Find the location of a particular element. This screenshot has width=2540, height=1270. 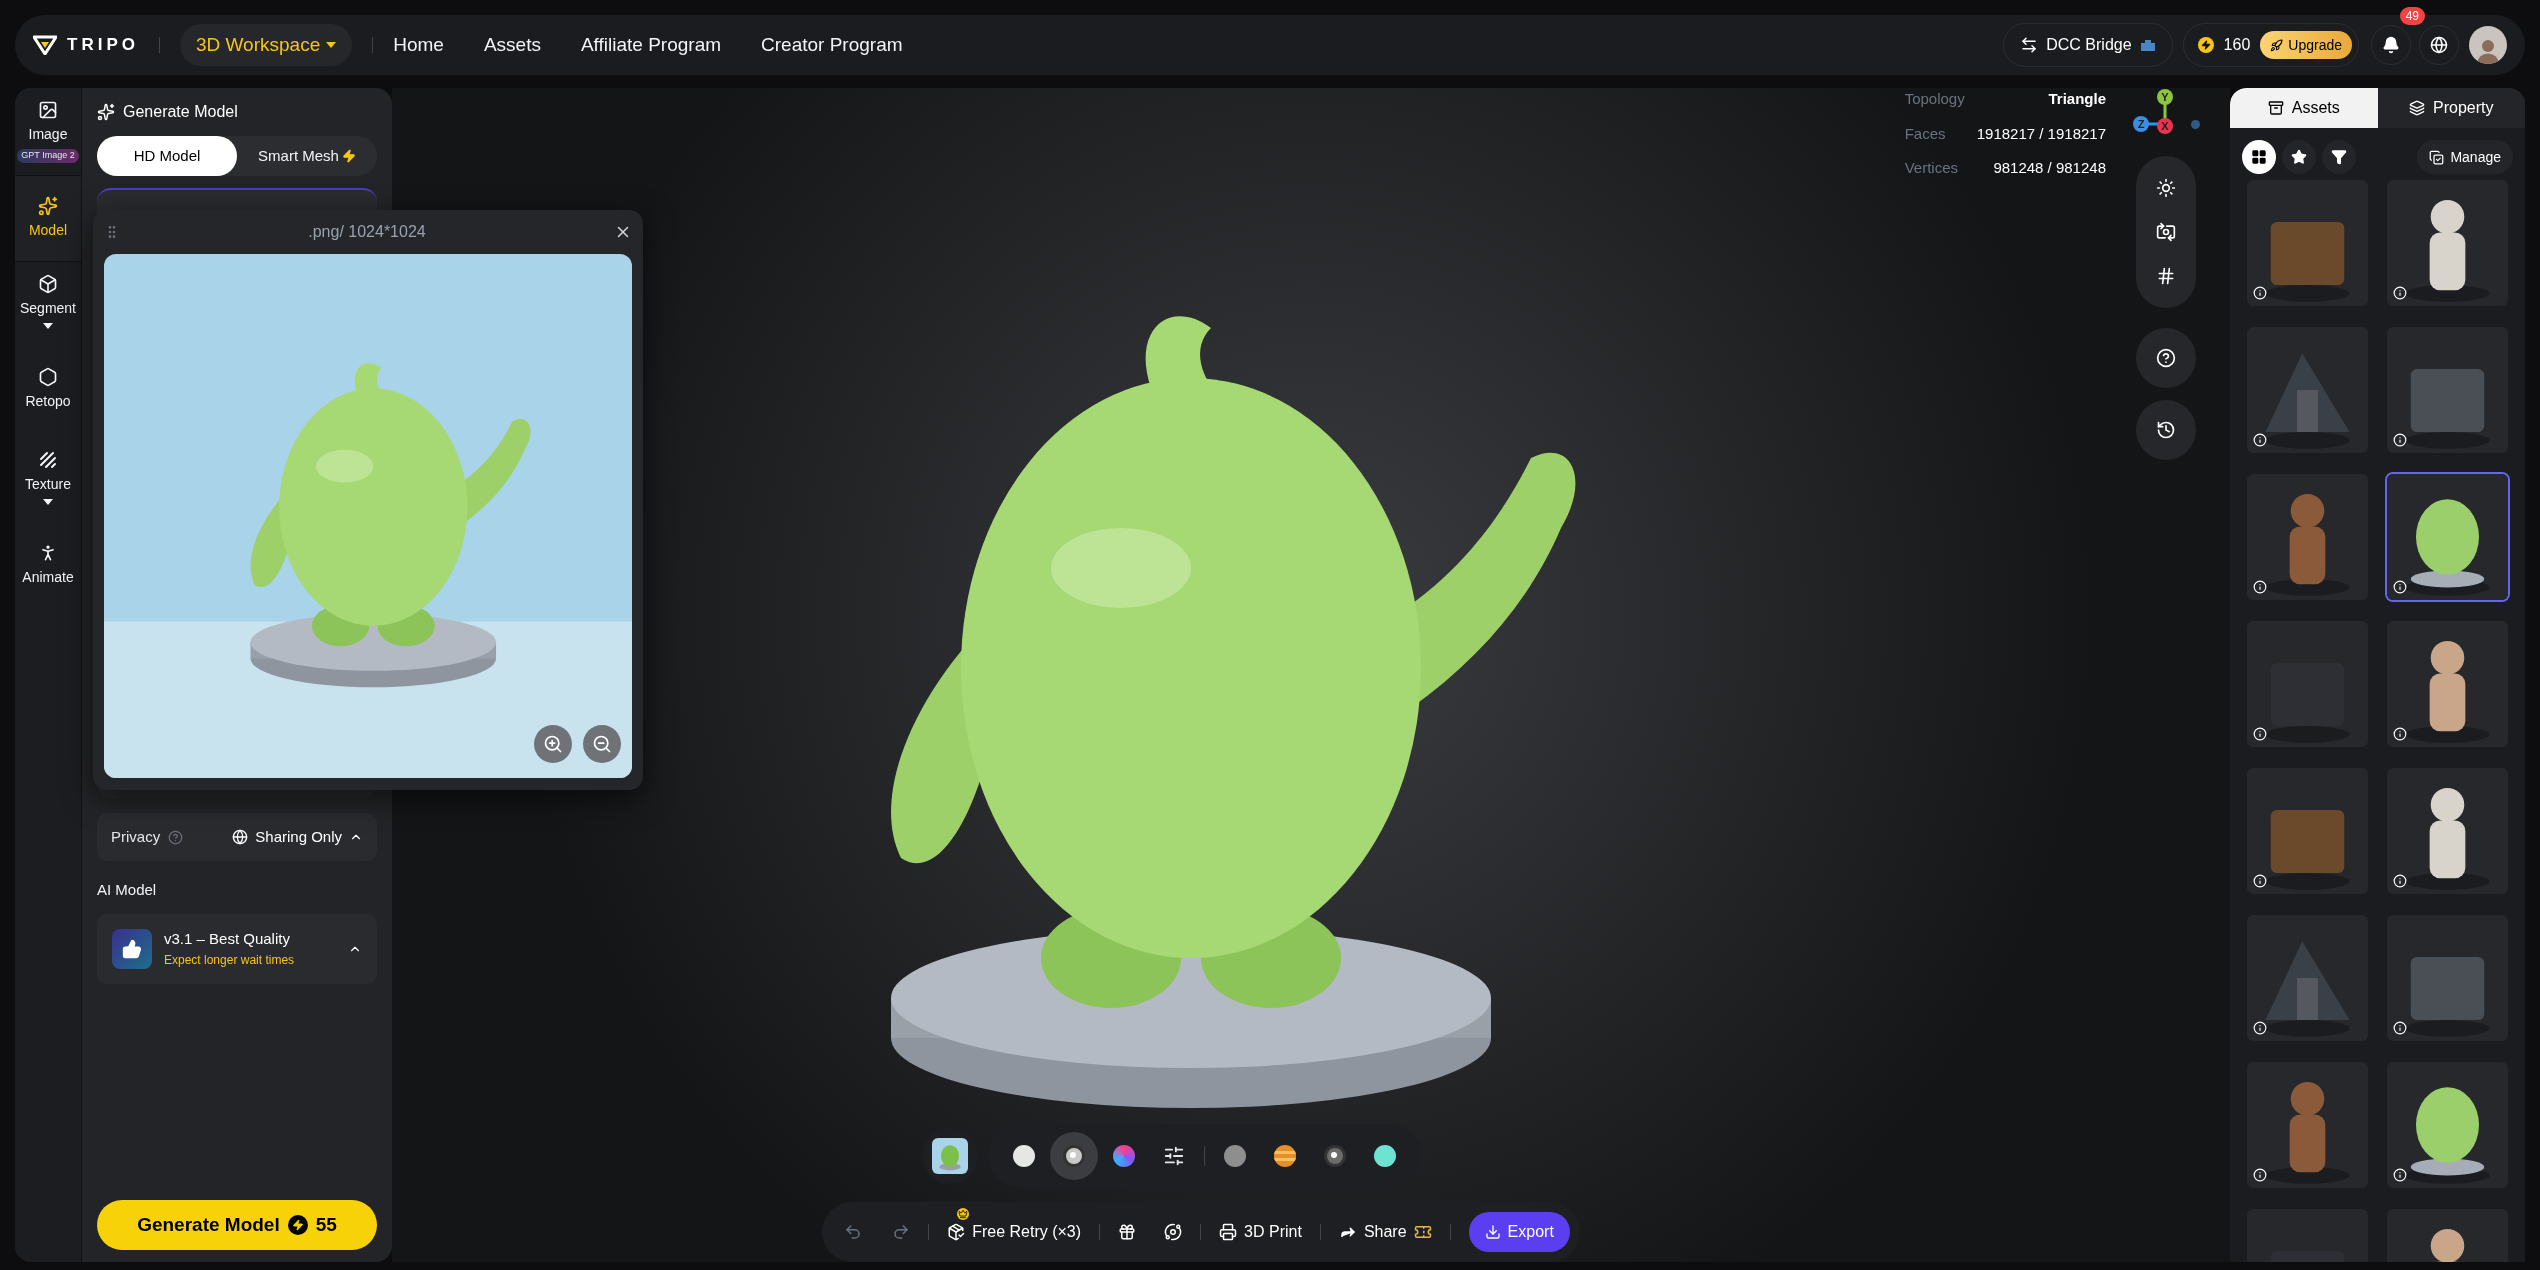

bell-icon is located at coordinates (2391, 45).